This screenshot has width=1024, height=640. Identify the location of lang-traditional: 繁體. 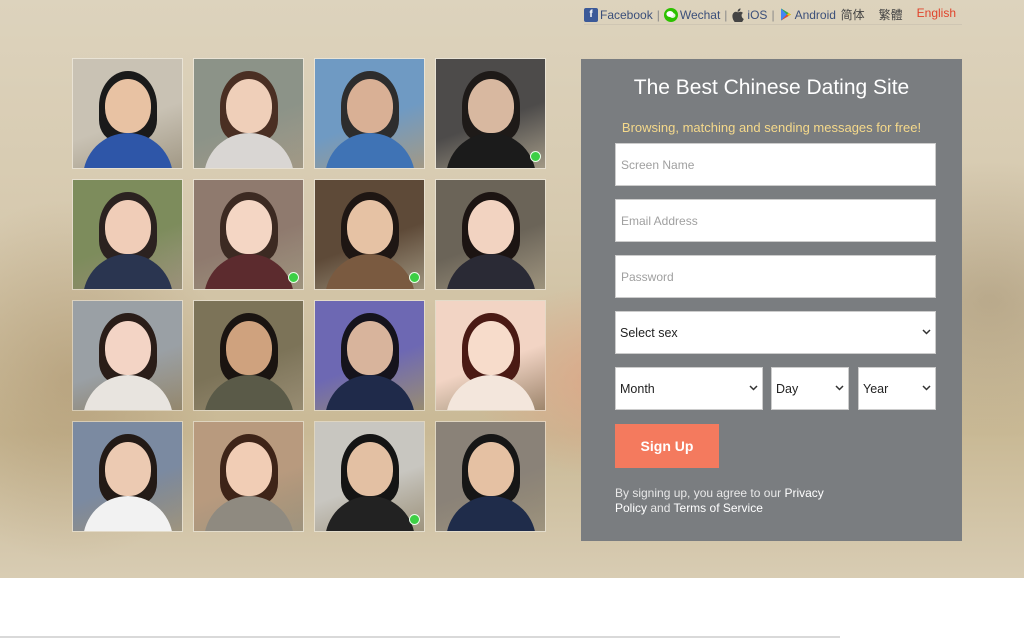
(891, 14).